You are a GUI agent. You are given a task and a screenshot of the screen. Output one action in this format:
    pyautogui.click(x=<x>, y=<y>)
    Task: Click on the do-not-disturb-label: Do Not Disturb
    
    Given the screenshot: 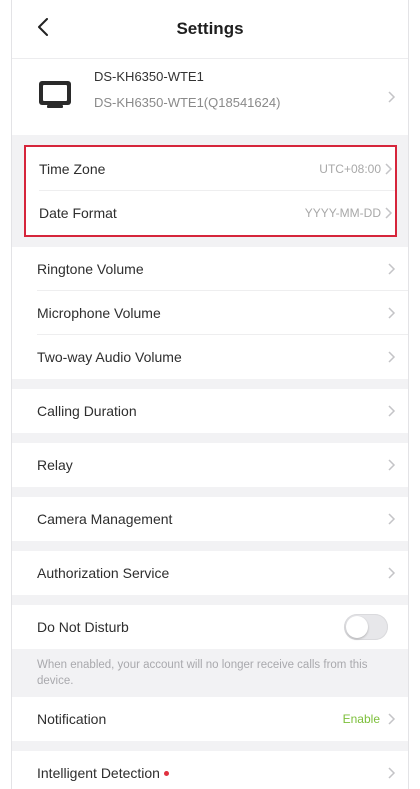 What is the action you would take?
    pyautogui.click(x=83, y=627)
    